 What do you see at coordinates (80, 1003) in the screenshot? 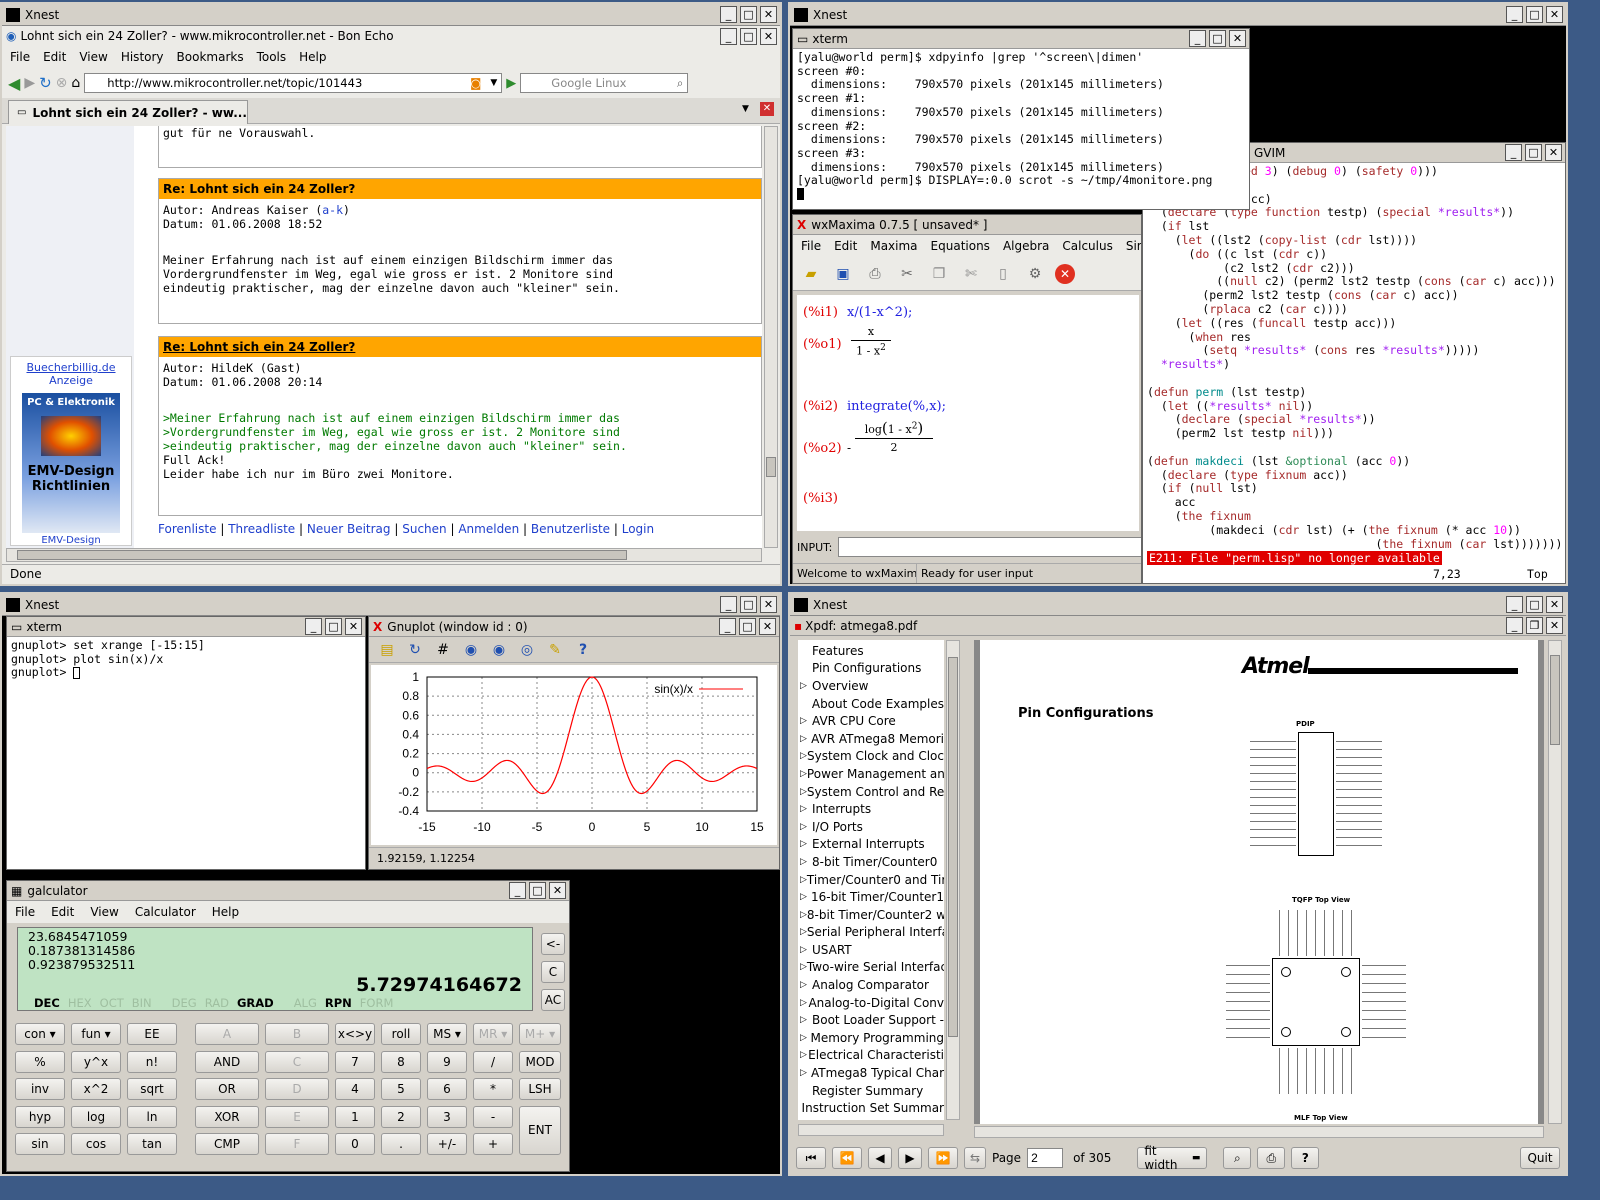
I see `mode-hex: HEX` at bounding box center [80, 1003].